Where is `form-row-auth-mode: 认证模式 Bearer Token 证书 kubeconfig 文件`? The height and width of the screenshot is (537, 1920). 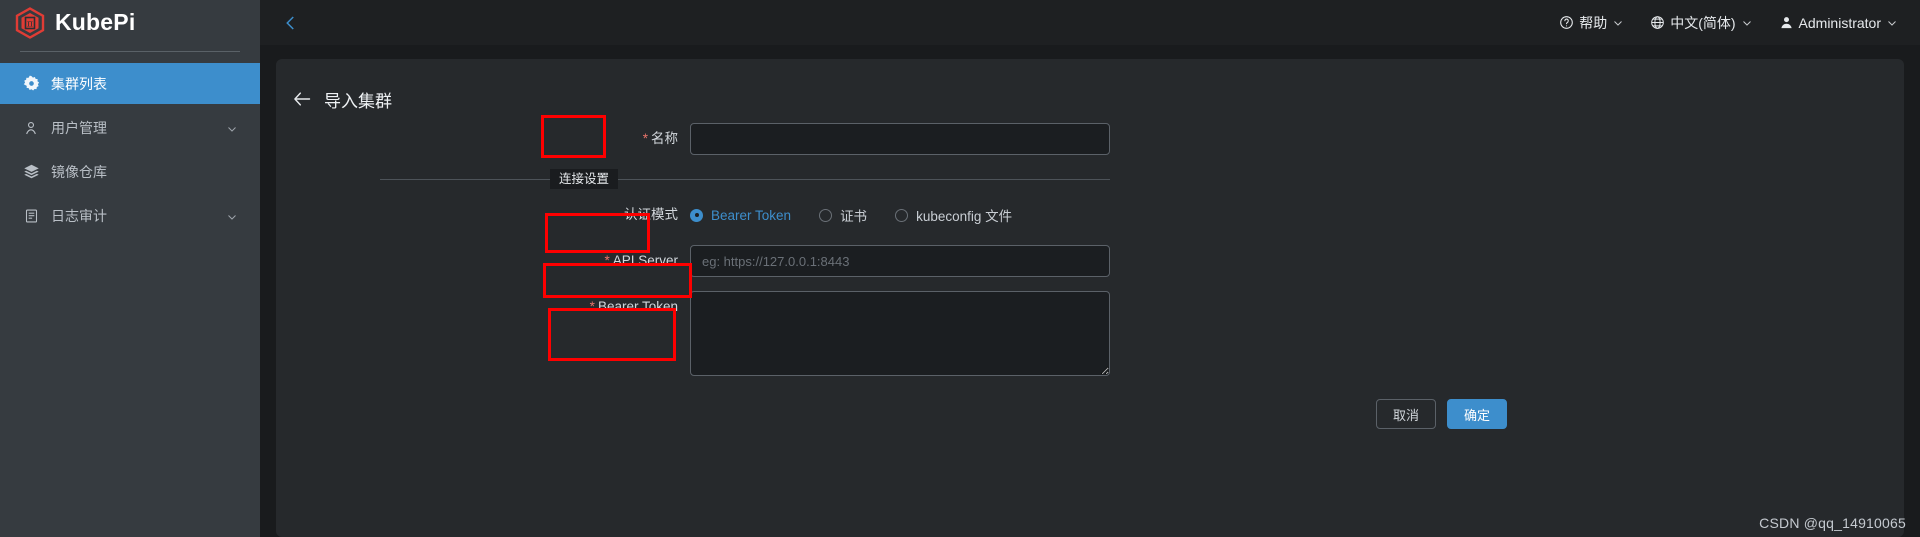 form-row-auth-mode: 认证模式 Bearer Token 证书 kubeconfig 文件 is located at coordinates (1090, 215).